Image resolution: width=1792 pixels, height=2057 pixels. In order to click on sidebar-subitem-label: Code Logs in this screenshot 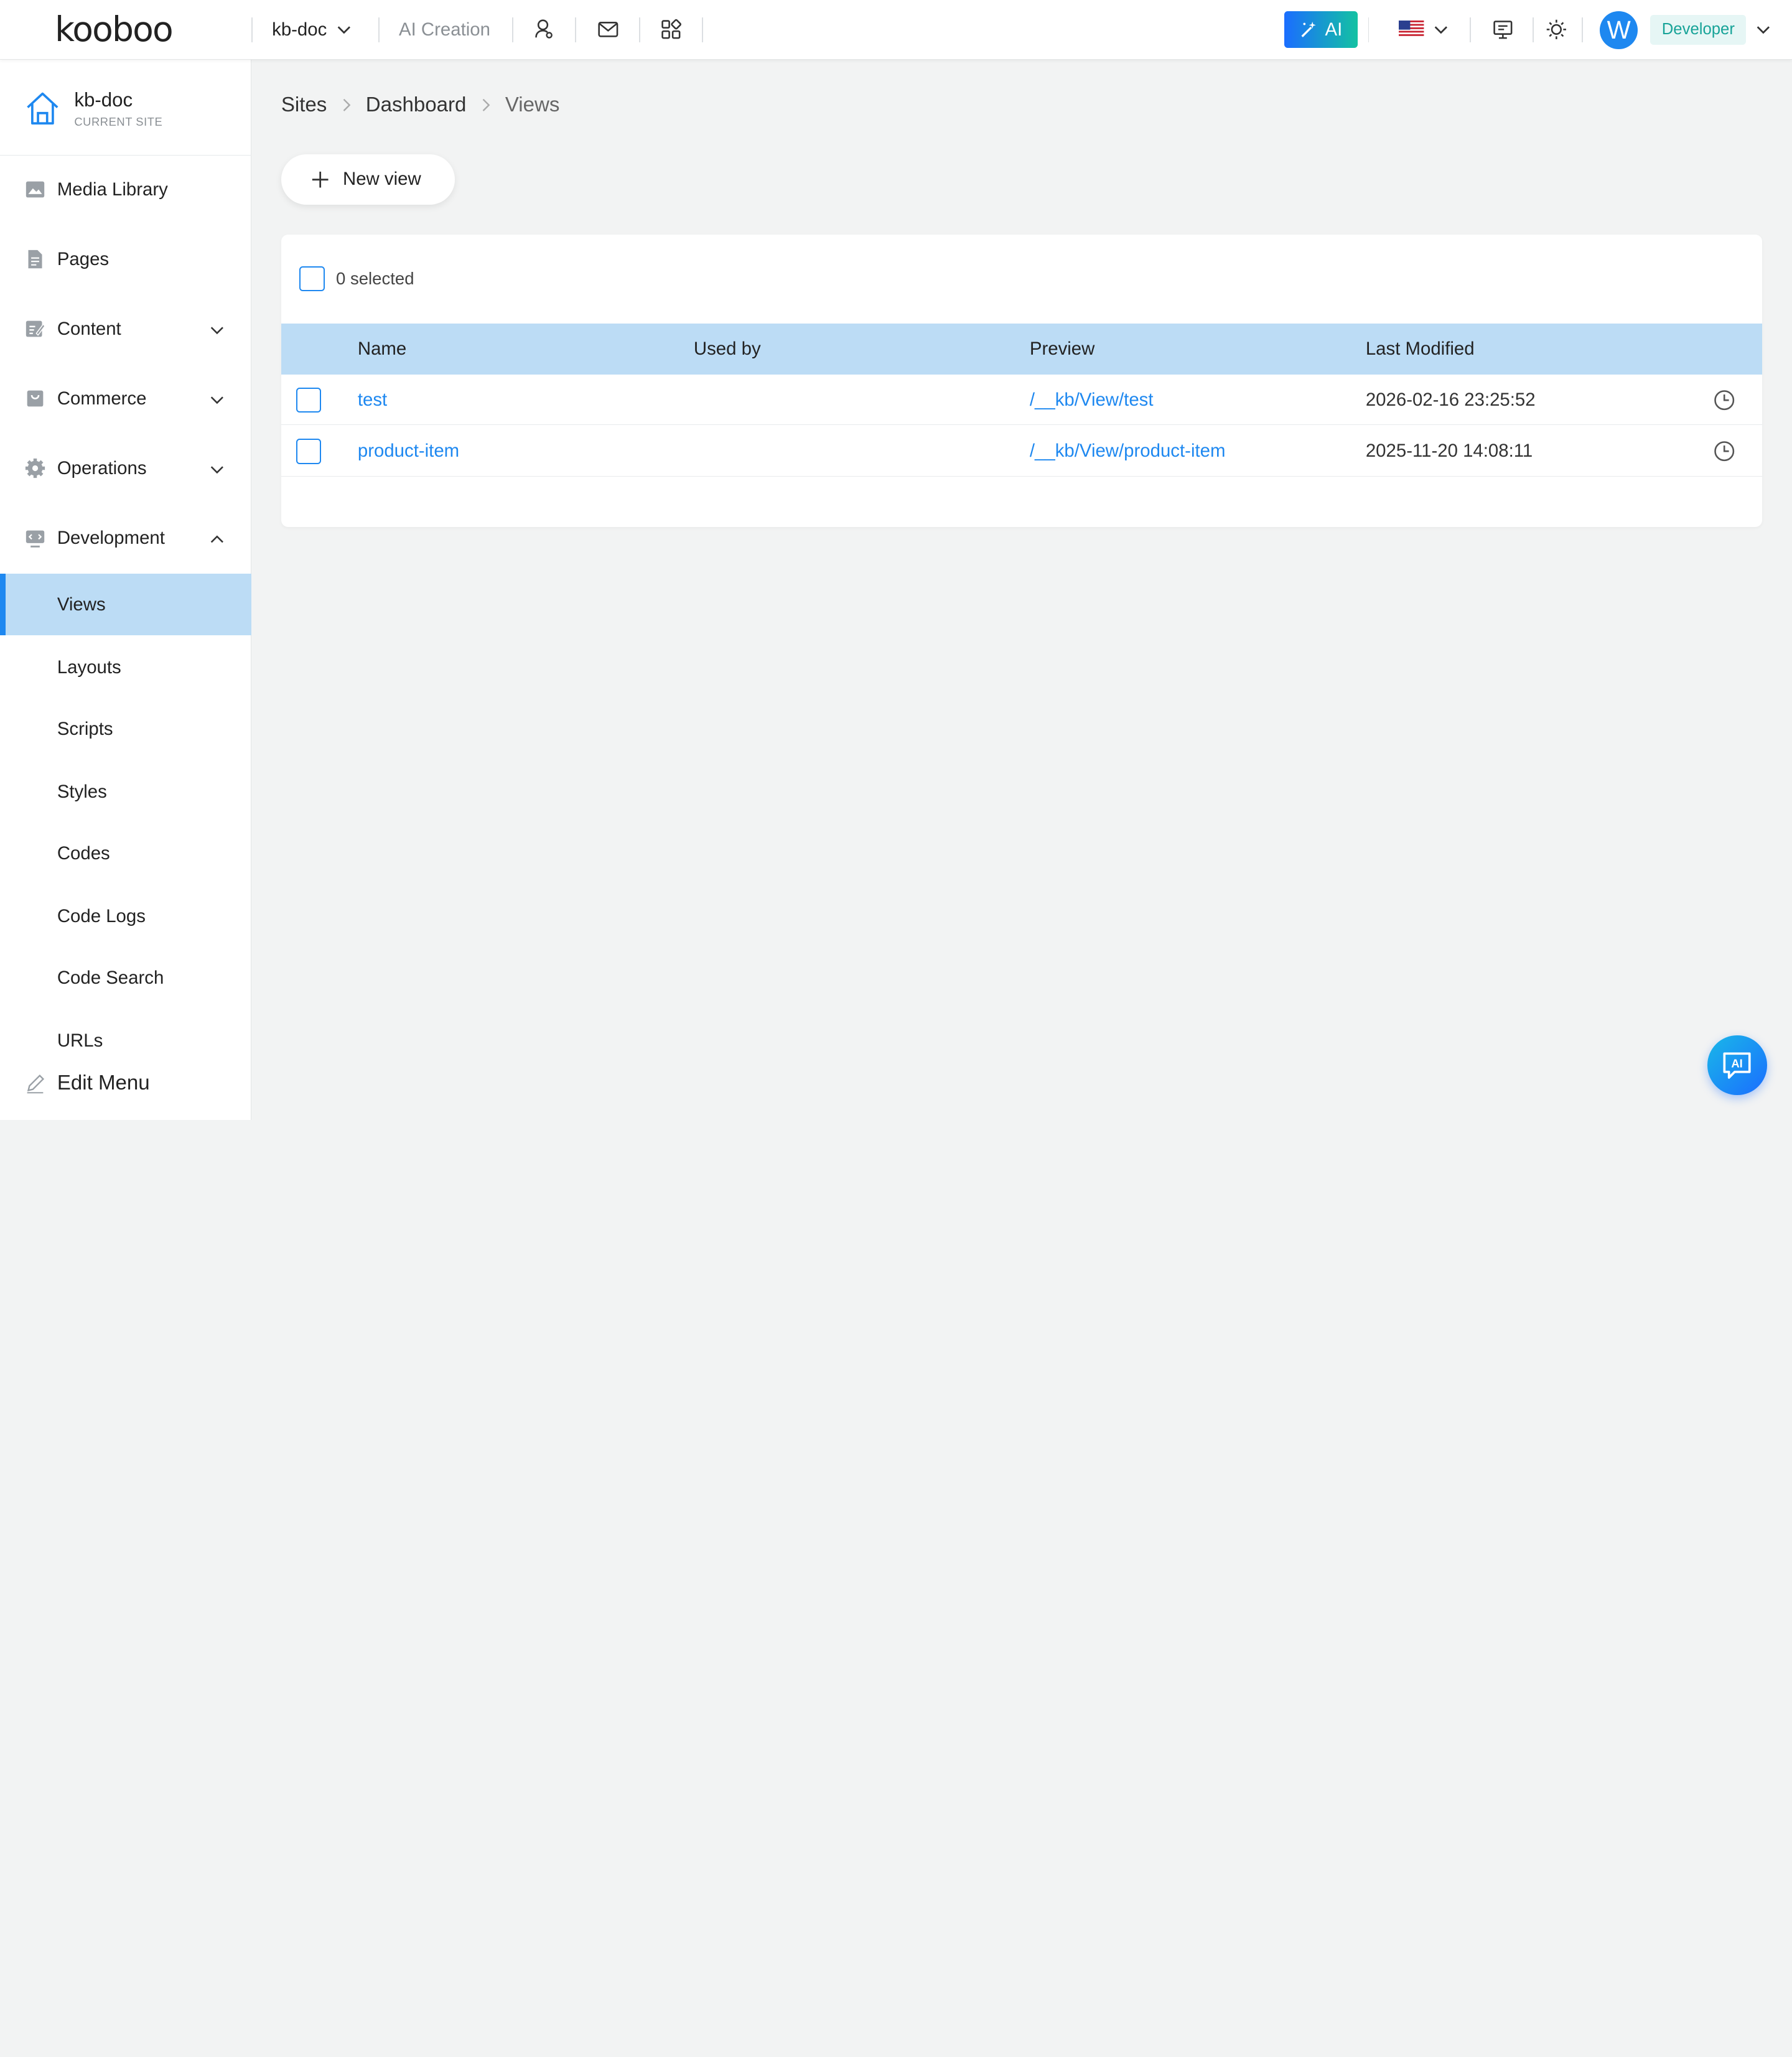, I will do `click(101, 916)`.